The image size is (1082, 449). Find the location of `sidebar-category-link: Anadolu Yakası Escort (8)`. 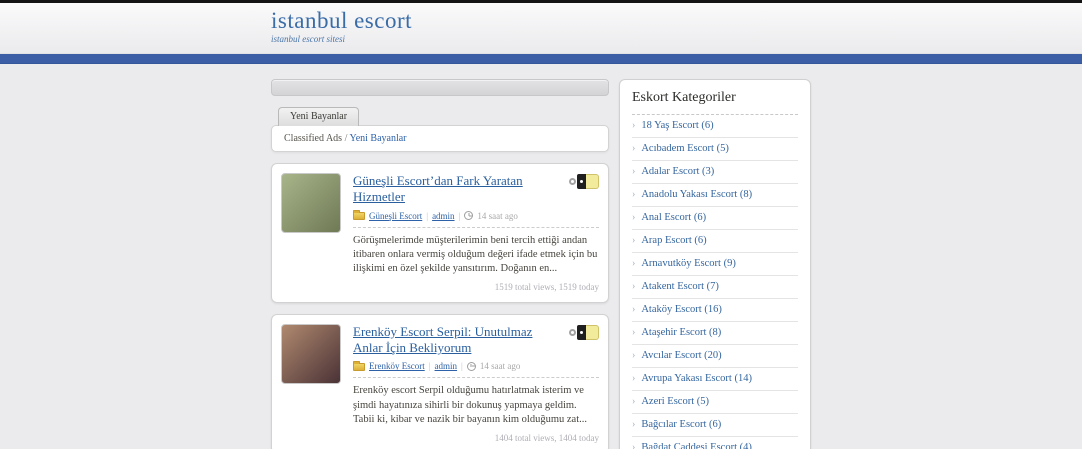

sidebar-category-link: Anadolu Yakası Escort (8) is located at coordinates (696, 194).